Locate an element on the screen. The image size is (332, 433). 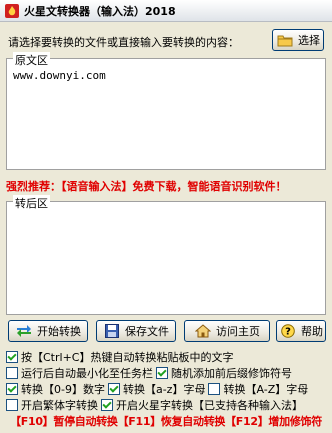
house-icon is located at coordinates (203, 331).